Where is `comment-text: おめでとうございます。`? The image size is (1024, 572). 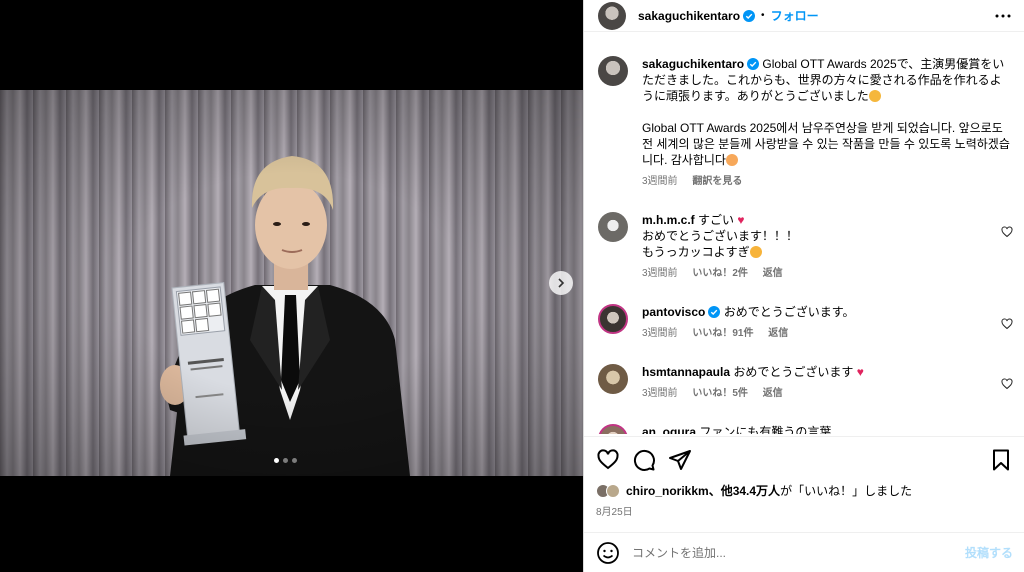
comment-text: おめでとうございます。 is located at coordinates (789, 312).